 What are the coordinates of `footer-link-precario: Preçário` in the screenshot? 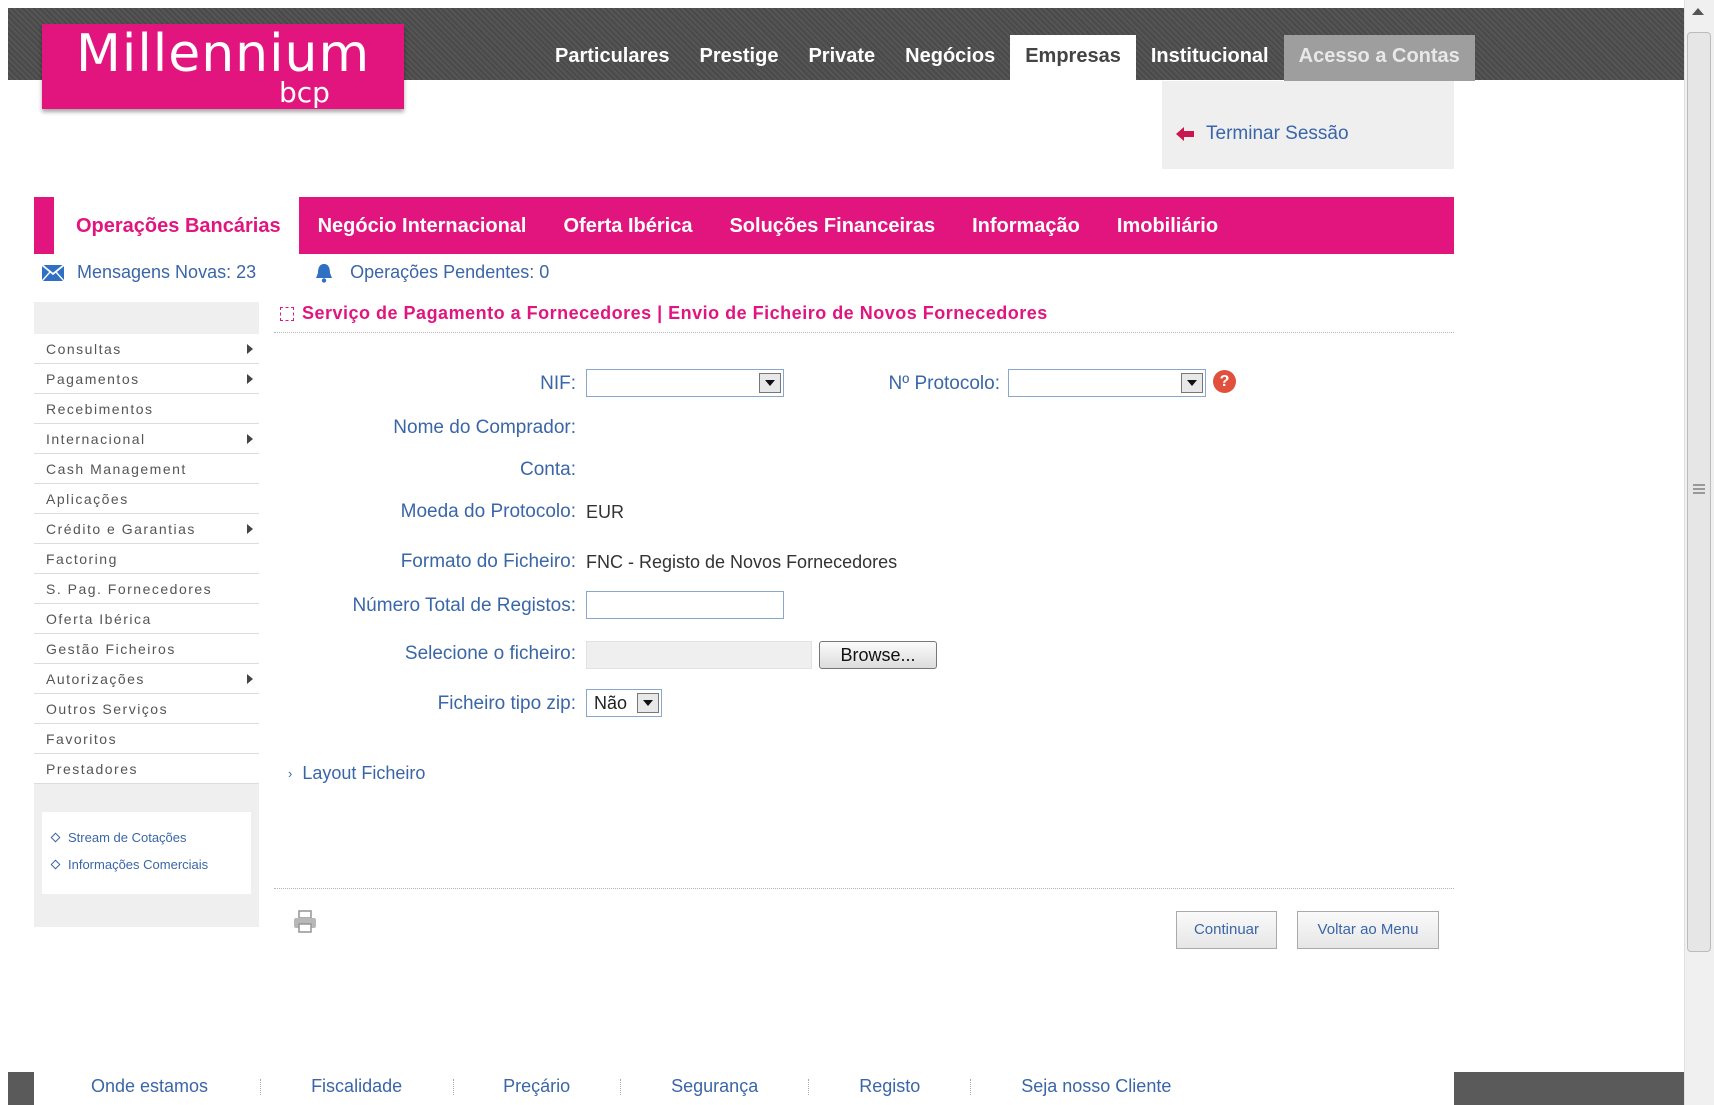 It's located at (536, 1086).